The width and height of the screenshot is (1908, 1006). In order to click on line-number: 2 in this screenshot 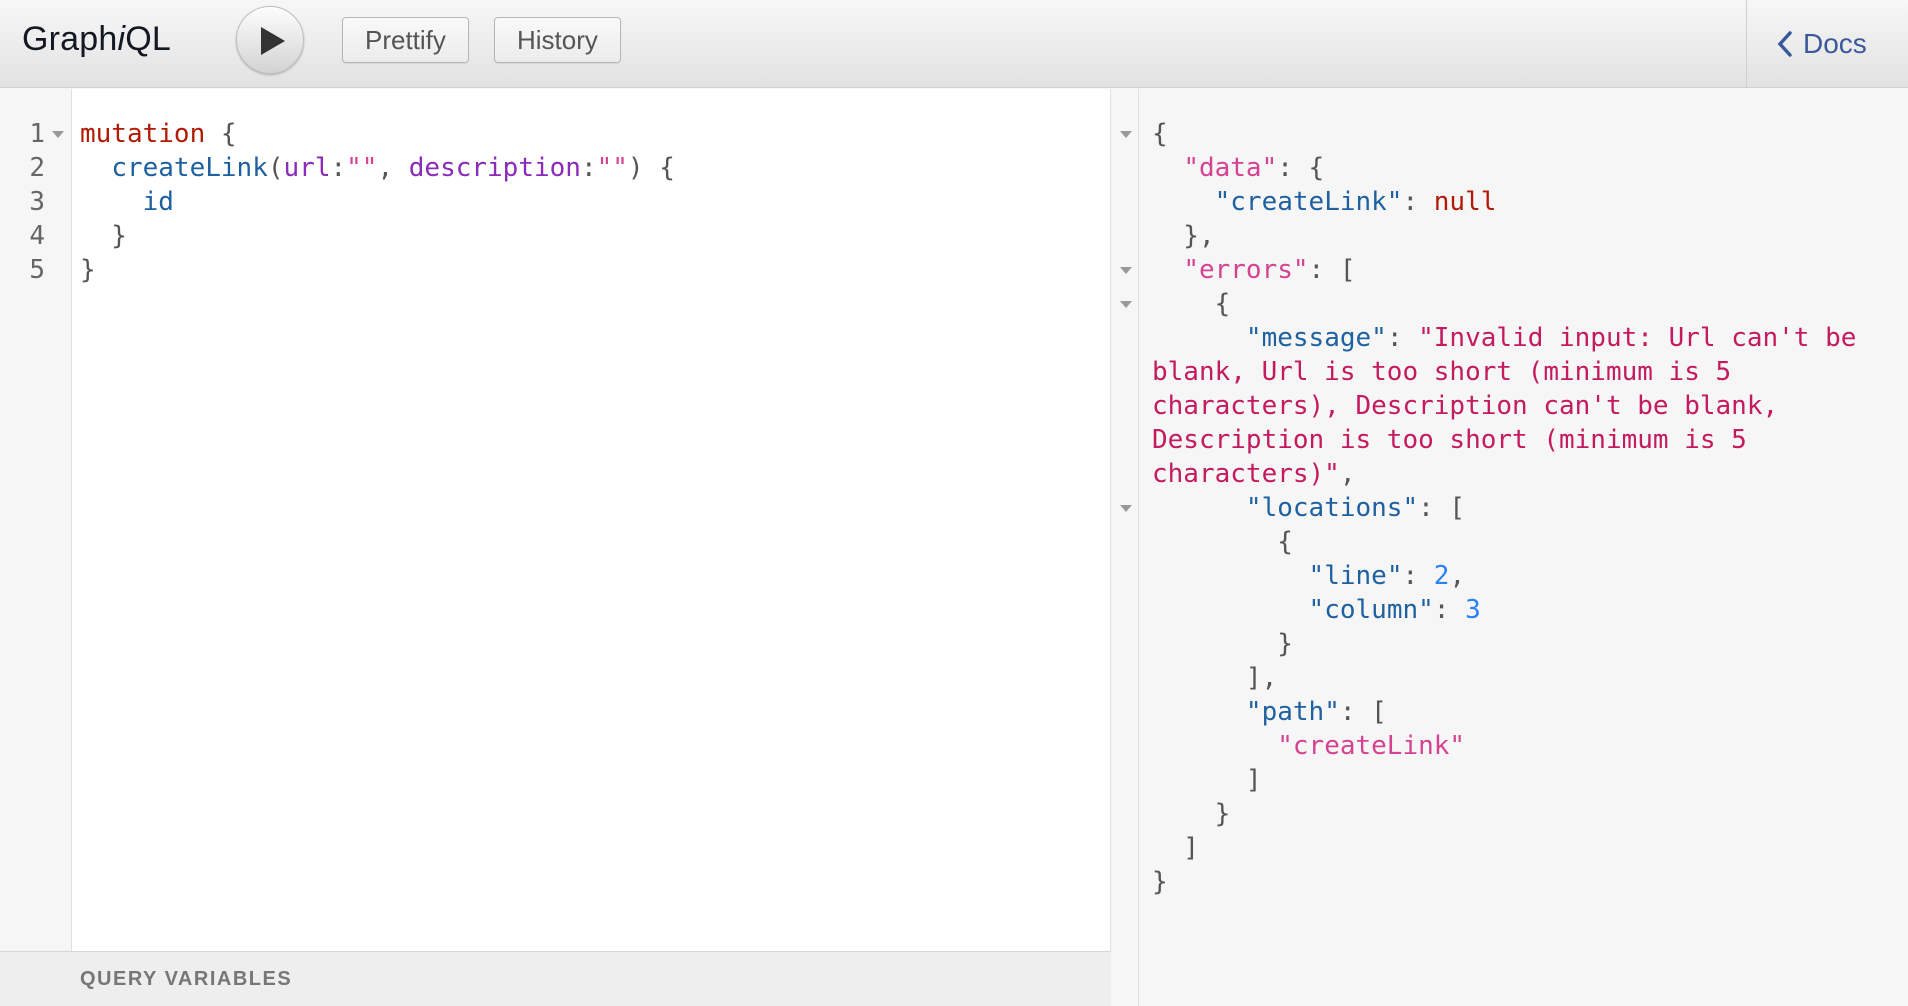, I will do `click(37, 168)`.